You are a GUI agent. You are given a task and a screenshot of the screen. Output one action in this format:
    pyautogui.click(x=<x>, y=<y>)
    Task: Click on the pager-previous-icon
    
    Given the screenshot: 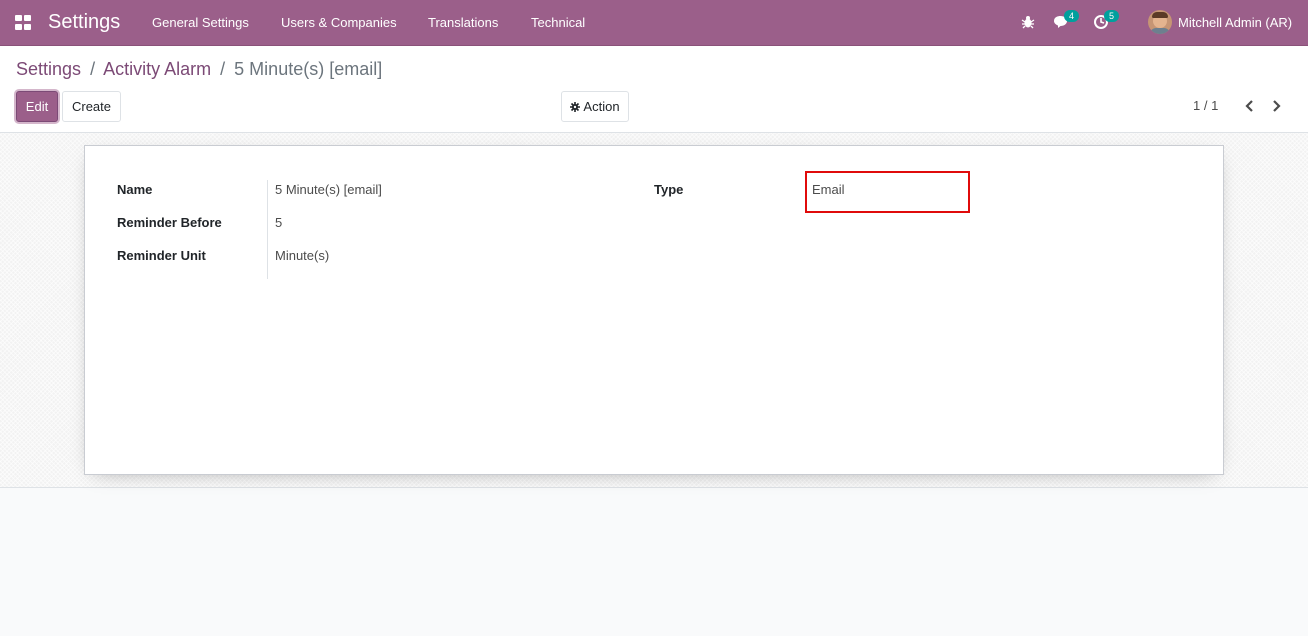 What is the action you would take?
    pyautogui.click(x=1250, y=106)
    